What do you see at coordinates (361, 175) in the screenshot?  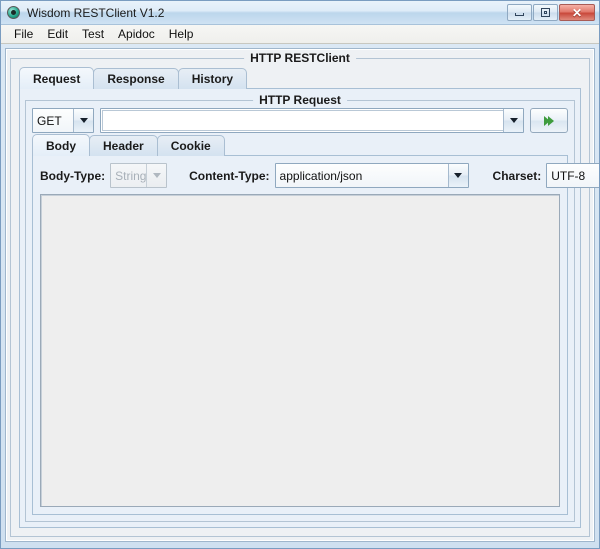 I see `content-type-value: application/json` at bounding box center [361, 175].